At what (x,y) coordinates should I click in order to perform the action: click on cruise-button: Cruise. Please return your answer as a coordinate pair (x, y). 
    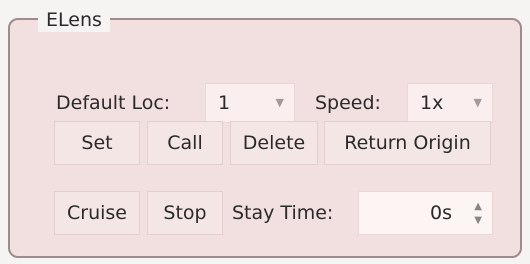
    Looking at the image, I should click on (97, 213).